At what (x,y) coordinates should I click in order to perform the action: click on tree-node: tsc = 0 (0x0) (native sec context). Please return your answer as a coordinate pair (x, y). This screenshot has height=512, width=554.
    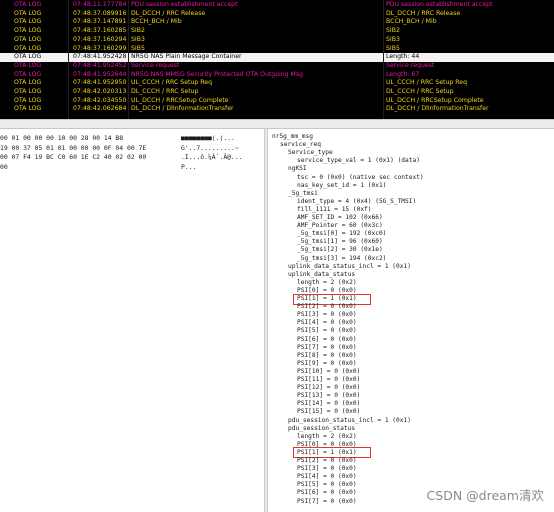
    Looking at the image, I should click on (360, 178).